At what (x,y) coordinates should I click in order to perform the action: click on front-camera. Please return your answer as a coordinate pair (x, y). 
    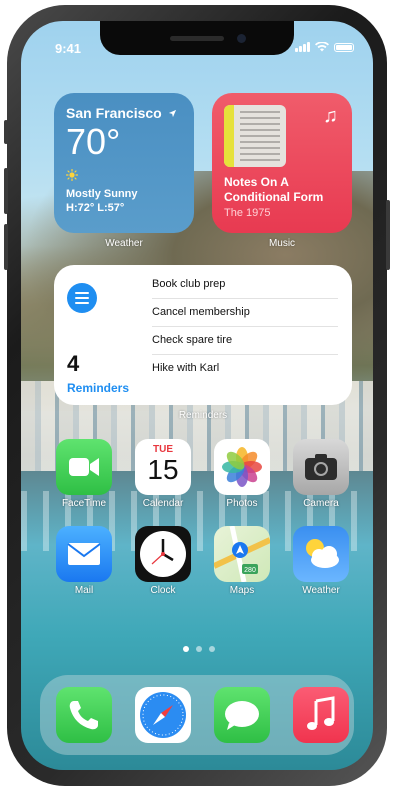
    Looking at the image, I should click on (241, 38).